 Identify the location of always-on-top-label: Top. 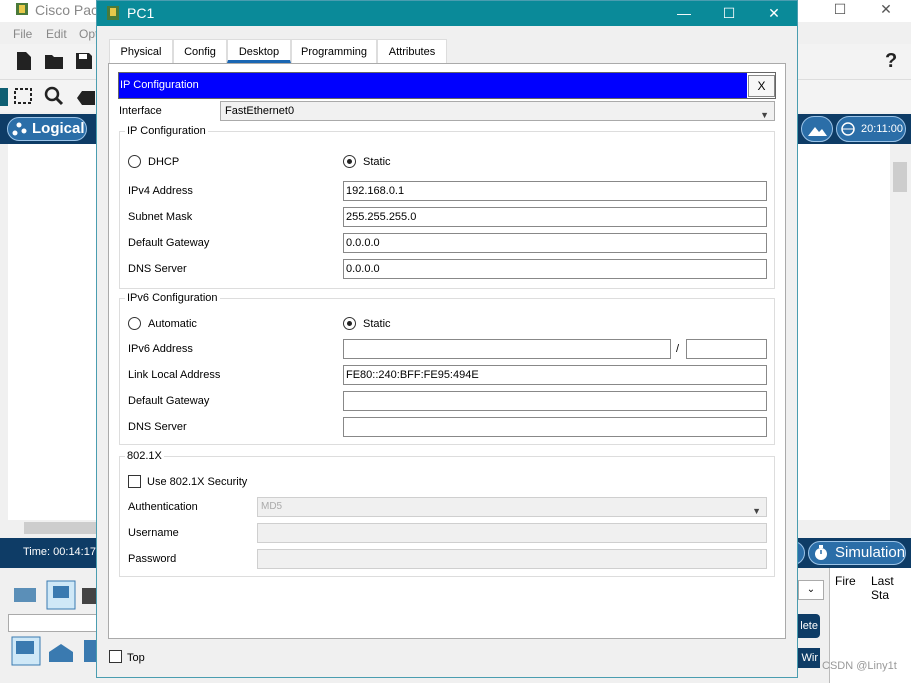
(136, 658).